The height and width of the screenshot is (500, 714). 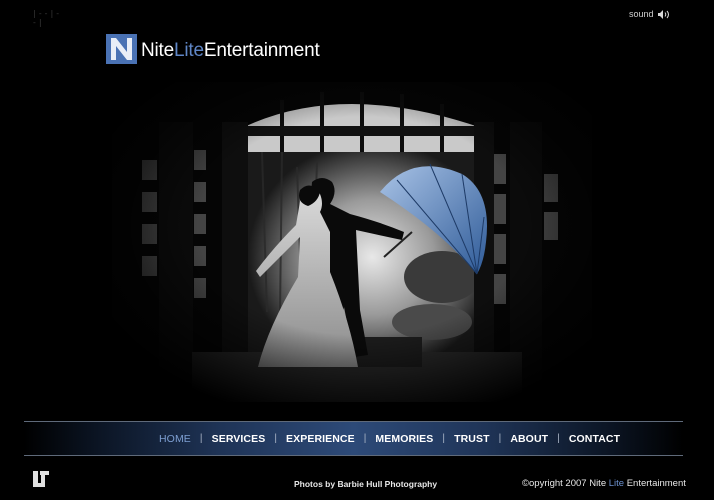 I want to click on brand-name-lite: Lite, so click(x=189, y=50).